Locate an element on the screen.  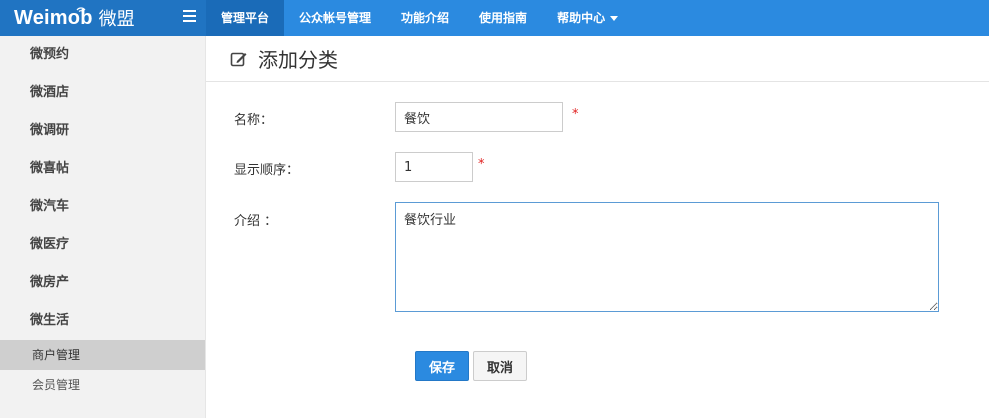
caret-down-icon is located at coordinates (614, 18).